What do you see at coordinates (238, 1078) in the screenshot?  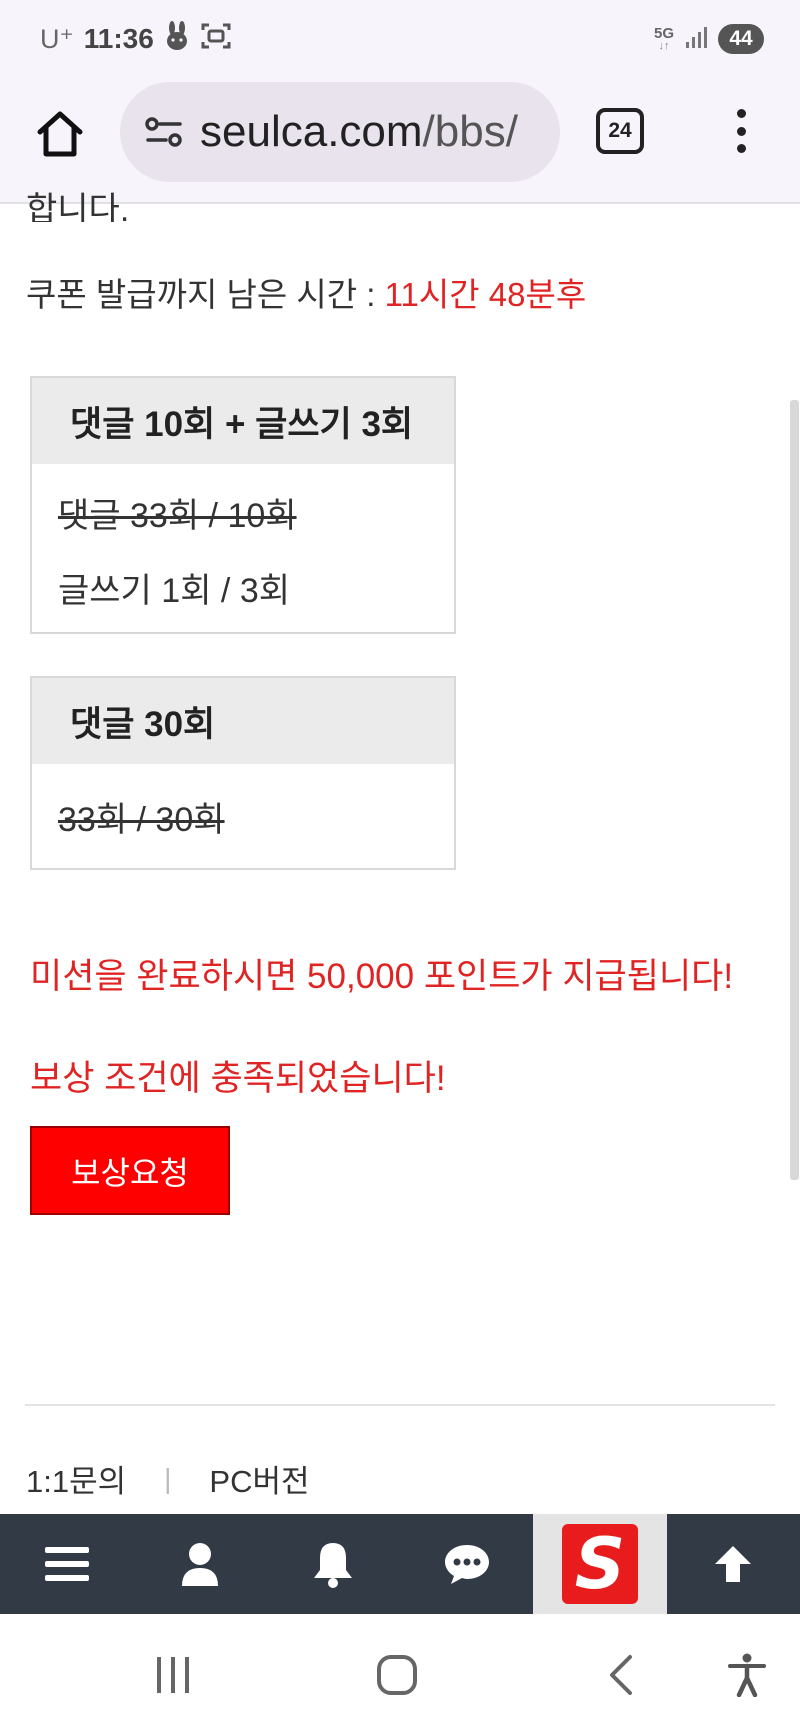 I see `condition-notice: 보상 조건에 충족되었습니다!` at bounding box center [238, 1078].